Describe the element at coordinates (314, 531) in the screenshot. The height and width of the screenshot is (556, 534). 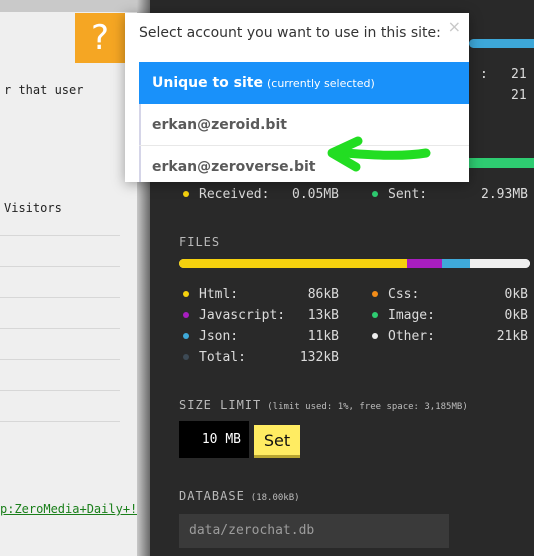
I see `database-path-field: data/zerochat.db` at that location.